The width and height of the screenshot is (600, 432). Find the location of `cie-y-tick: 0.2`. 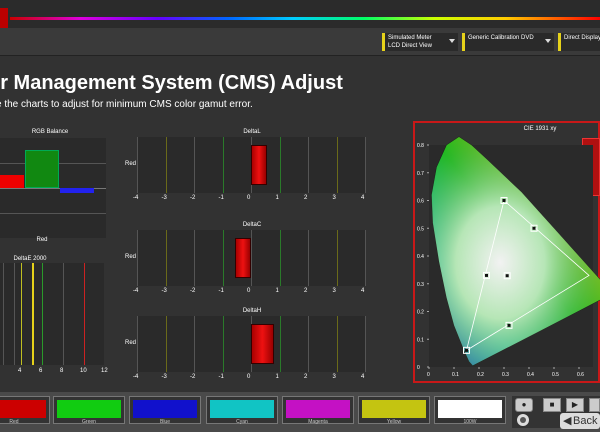

cie-y-tick: 0.2 is located at coordinates (420, 313).